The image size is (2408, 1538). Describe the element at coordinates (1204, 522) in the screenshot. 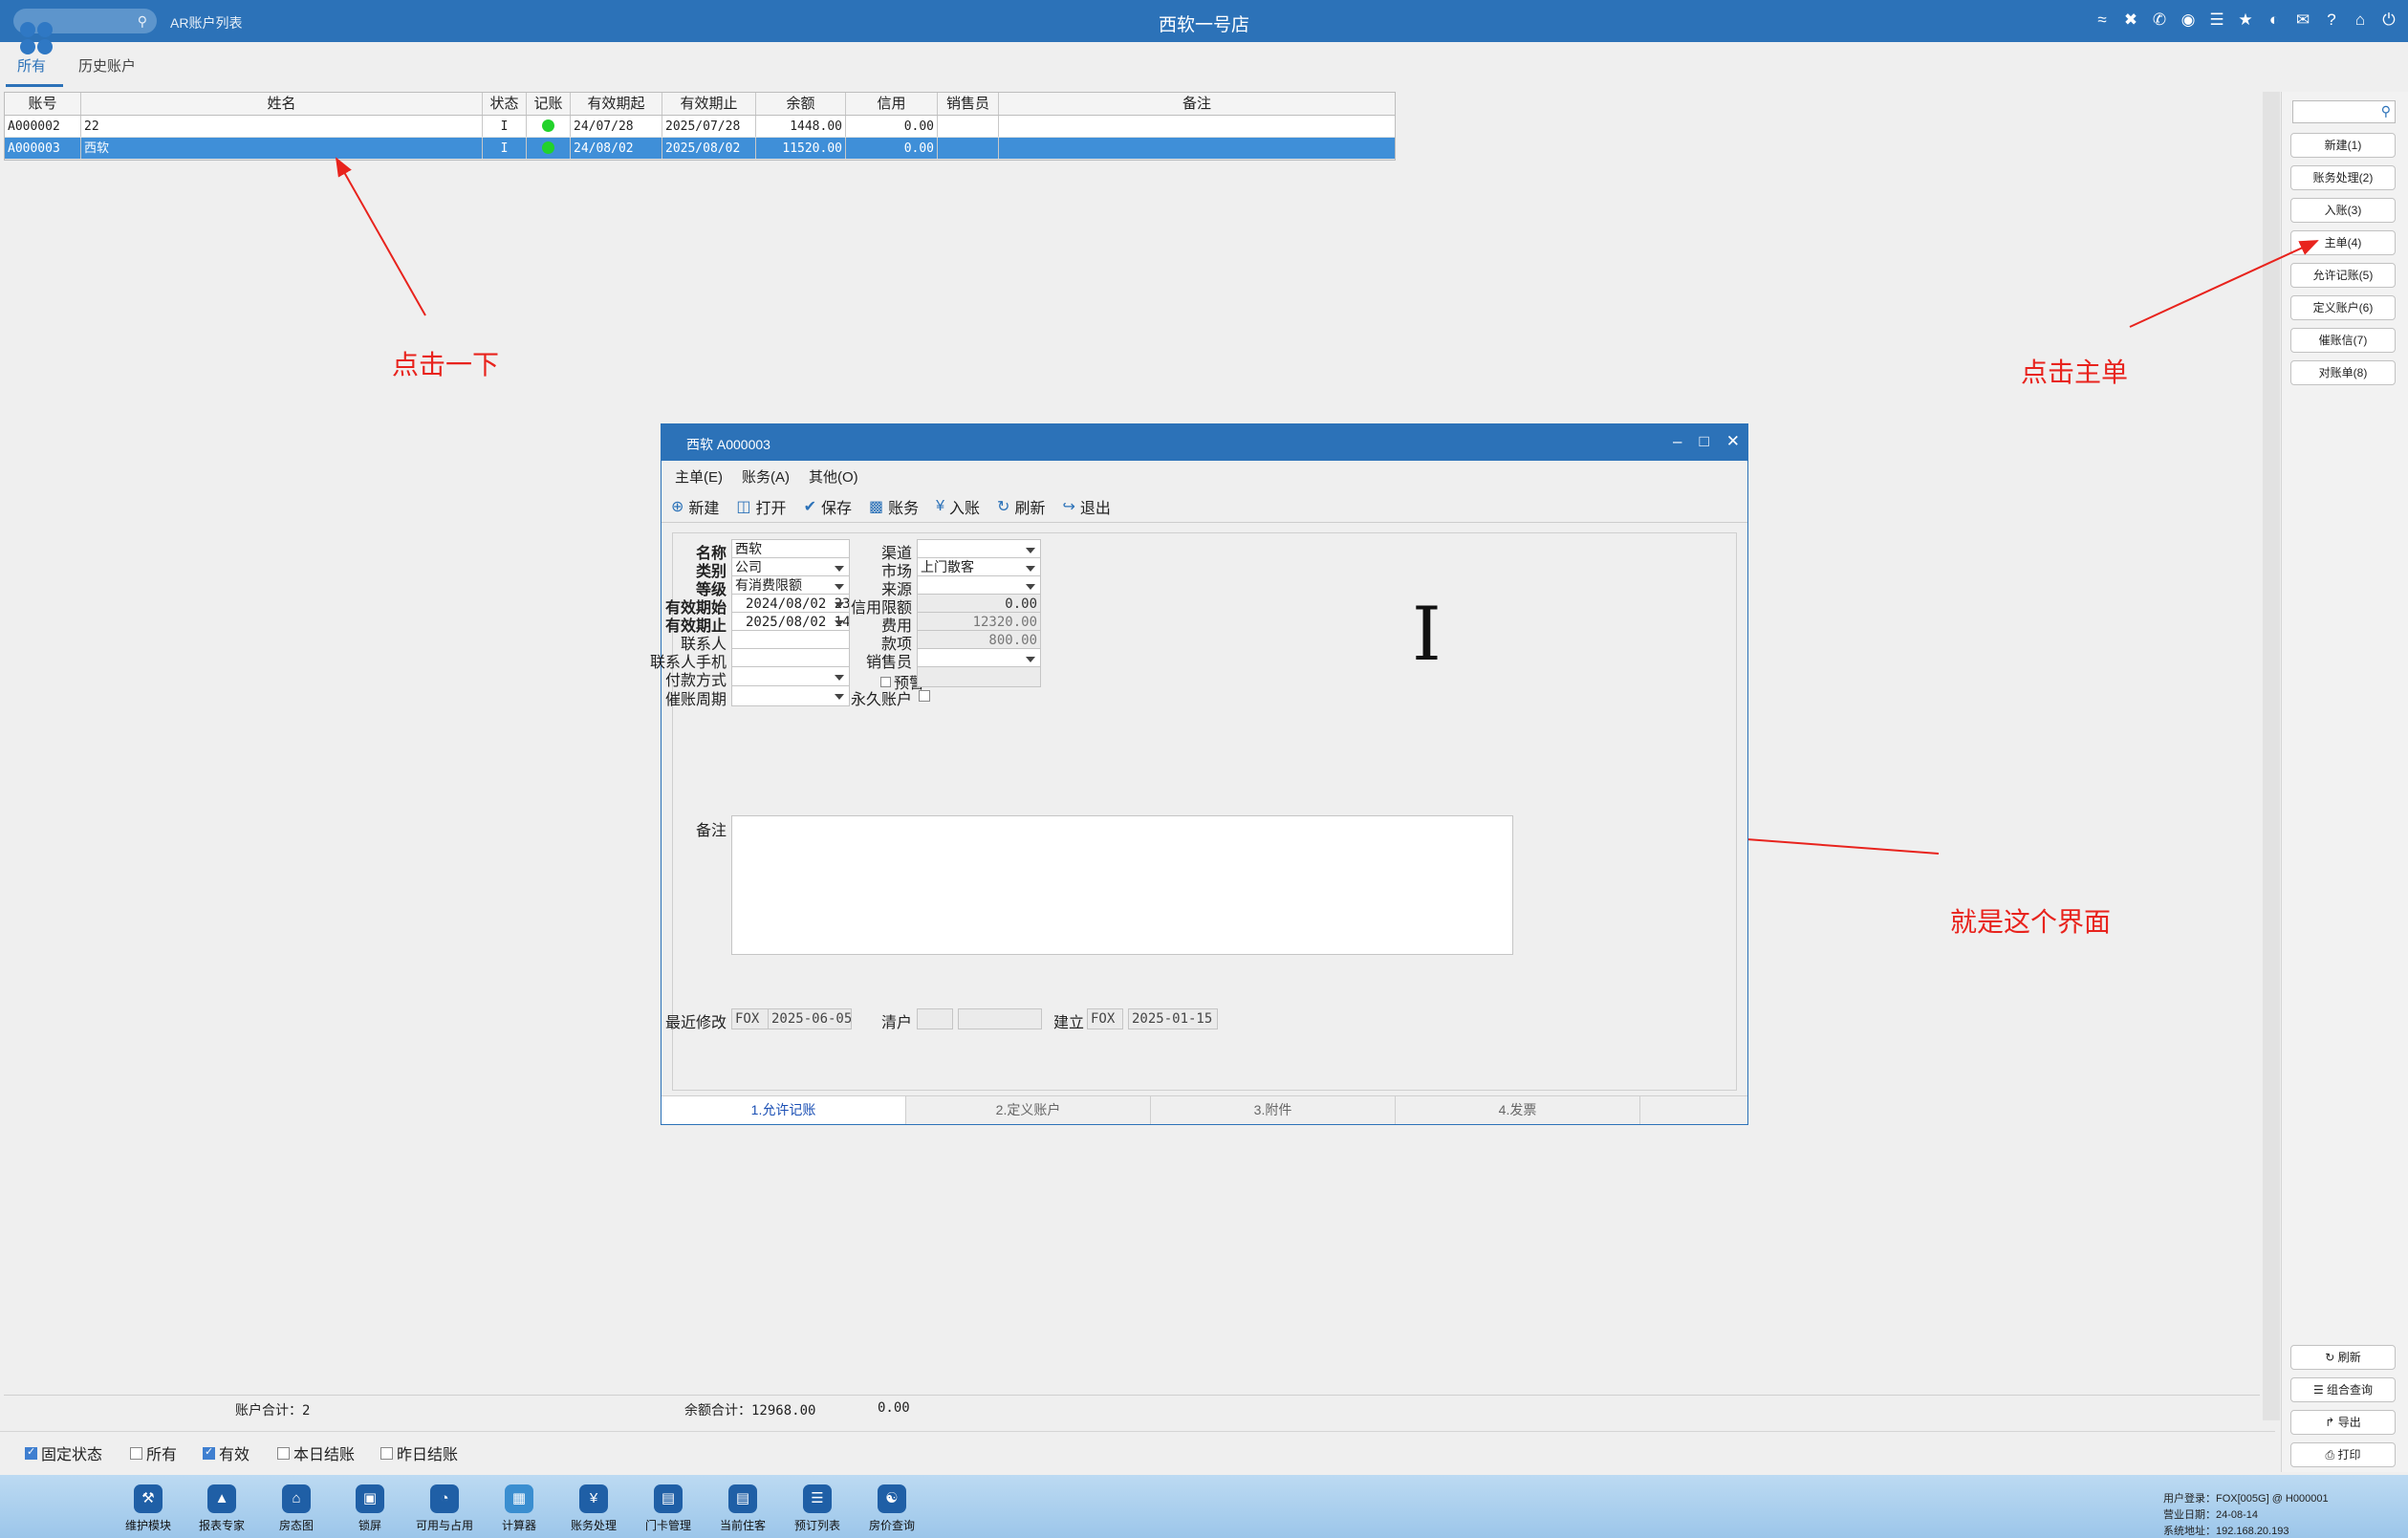

I see `toolbar-divider` at that location.